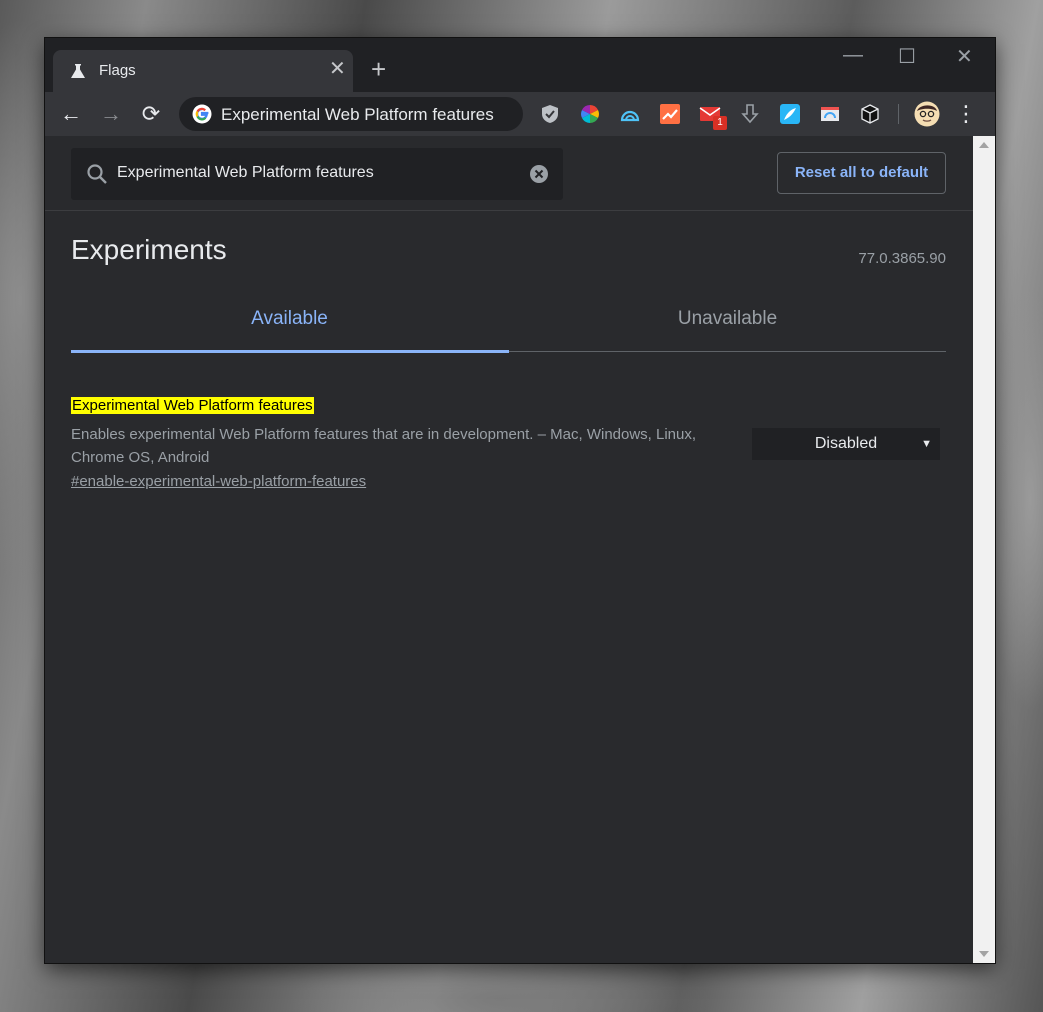 The height and width of the screenshot is (1012, 1043). I want to click on tab-close-icon: ✕, so click(337, 69).